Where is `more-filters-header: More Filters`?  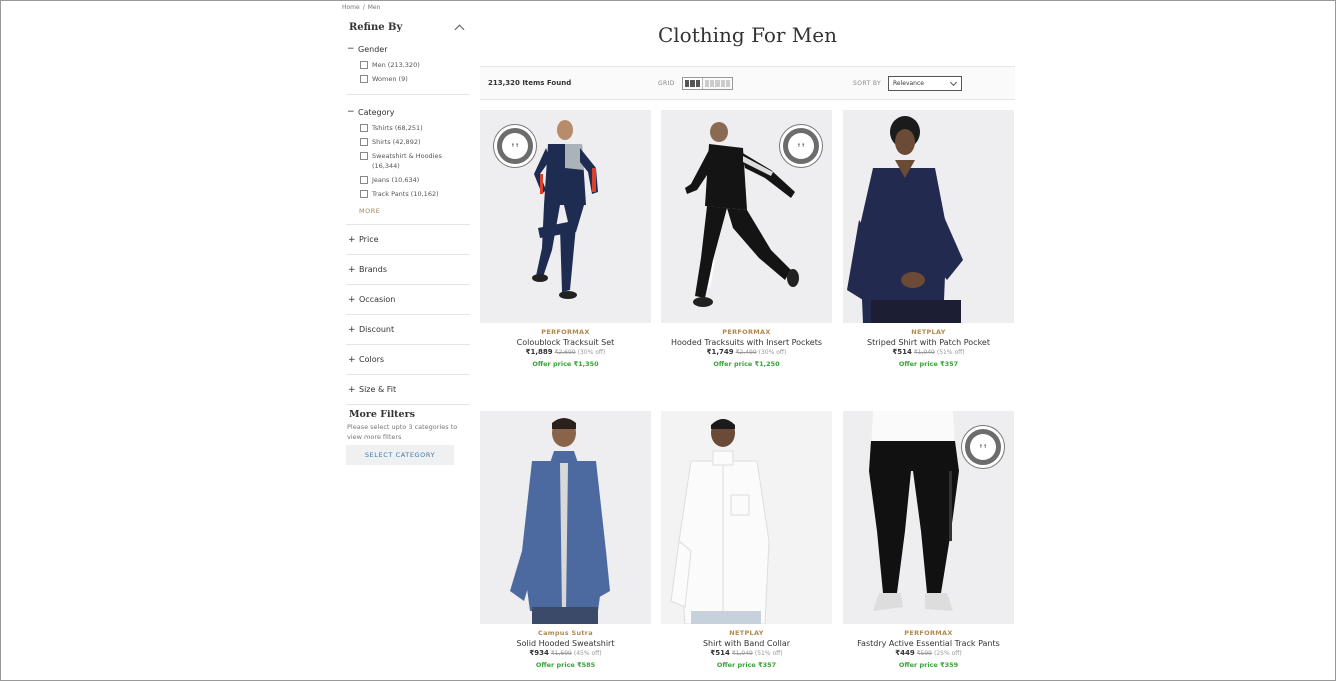 more-filters-header: More Filters is located at coordinates (408, 414).